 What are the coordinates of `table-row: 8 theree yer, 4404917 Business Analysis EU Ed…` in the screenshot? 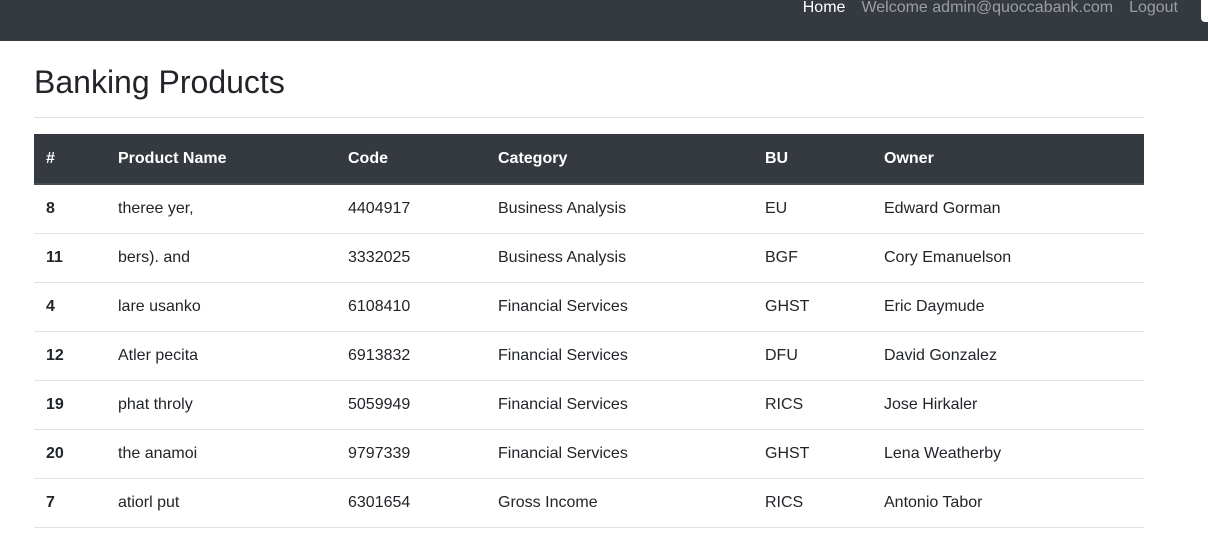 It's located at (589, 209).